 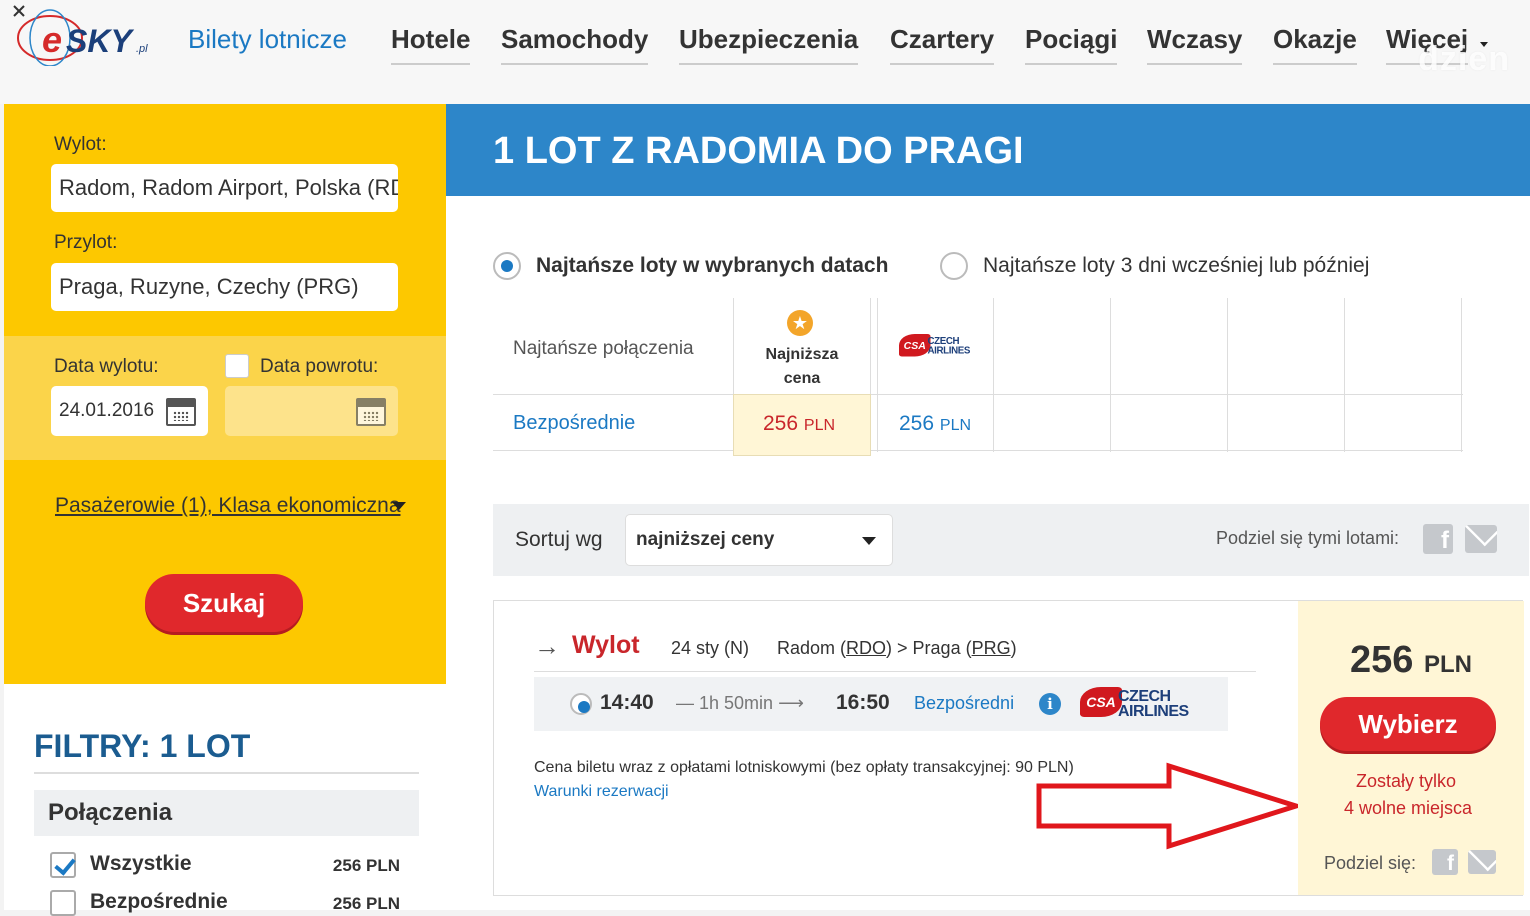 What do you see at coordinates (224, 188) in the screenshot?
I see `departure-input: Radom, Radom Airport, Polska (RDO)` at bounding box center [224, 188].